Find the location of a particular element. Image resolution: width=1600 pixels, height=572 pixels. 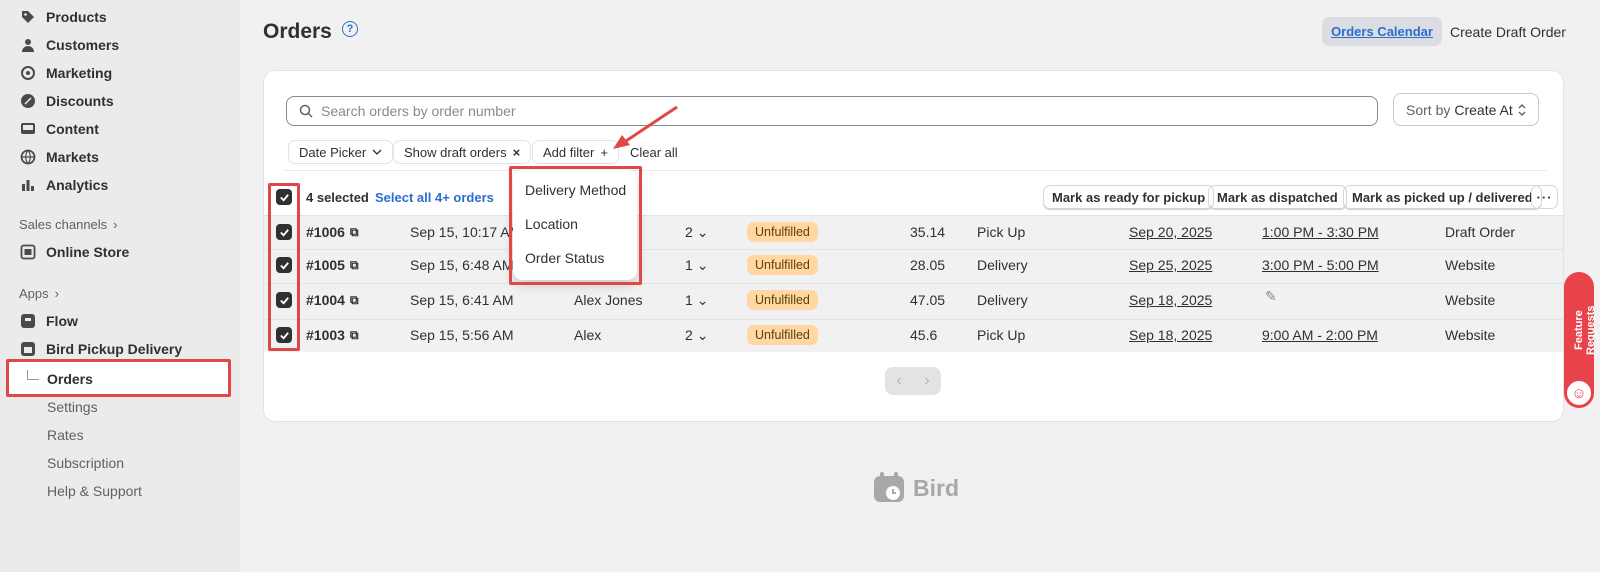

sidebar-subitem-settings: Settings is located at coordinates (72, 407).